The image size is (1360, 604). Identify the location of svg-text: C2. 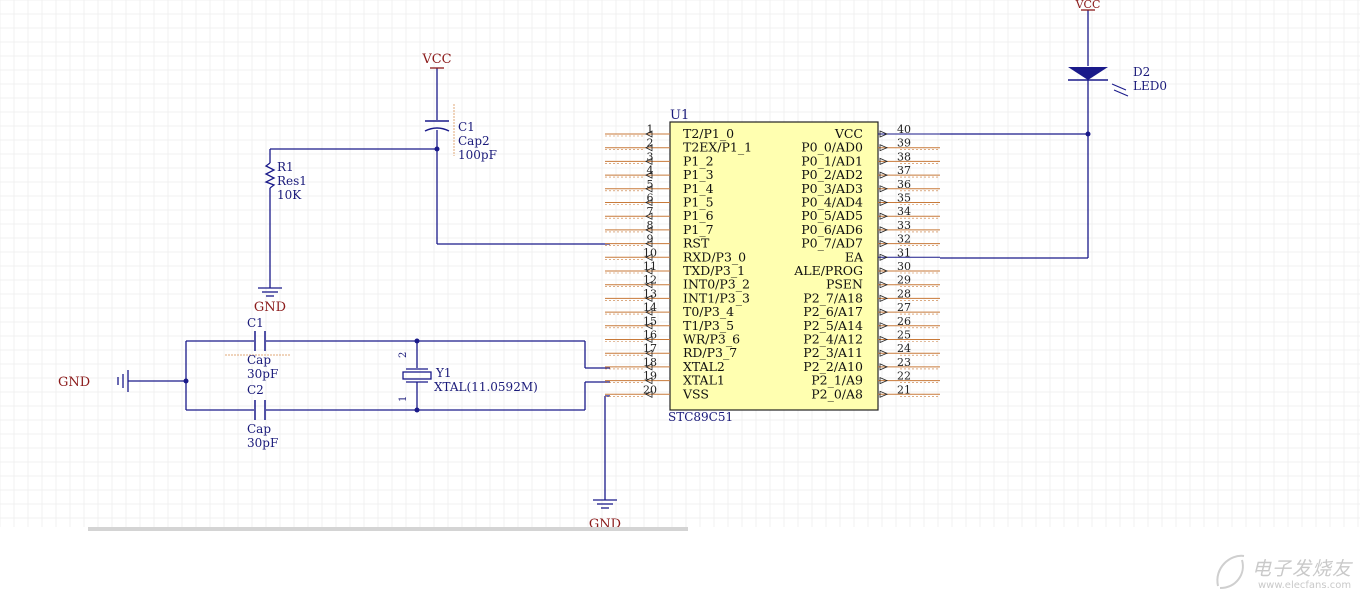
(255, 390).